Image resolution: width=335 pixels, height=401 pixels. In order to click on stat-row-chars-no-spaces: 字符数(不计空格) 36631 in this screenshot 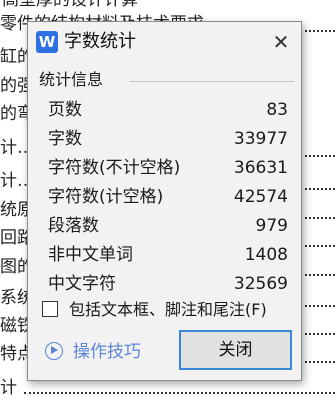, I will do `click(168, 168)`.